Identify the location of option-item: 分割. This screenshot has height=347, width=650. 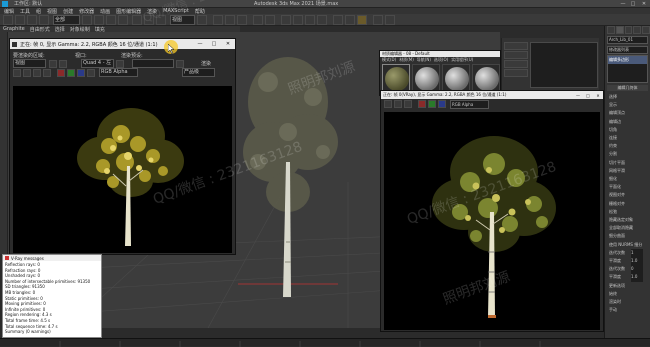
(629, 154).